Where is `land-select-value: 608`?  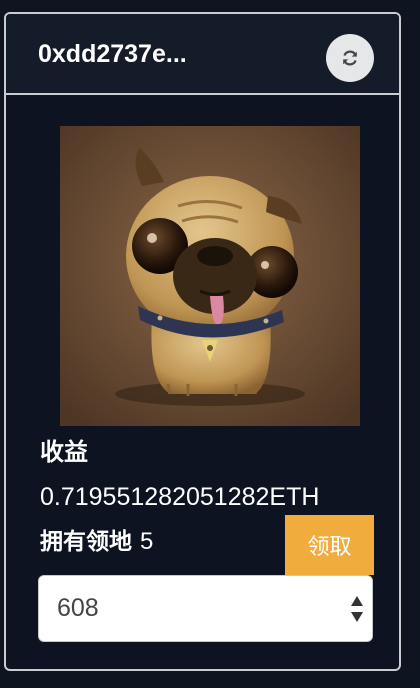 land-select-value: 608 is located at coordinates (78, 608).